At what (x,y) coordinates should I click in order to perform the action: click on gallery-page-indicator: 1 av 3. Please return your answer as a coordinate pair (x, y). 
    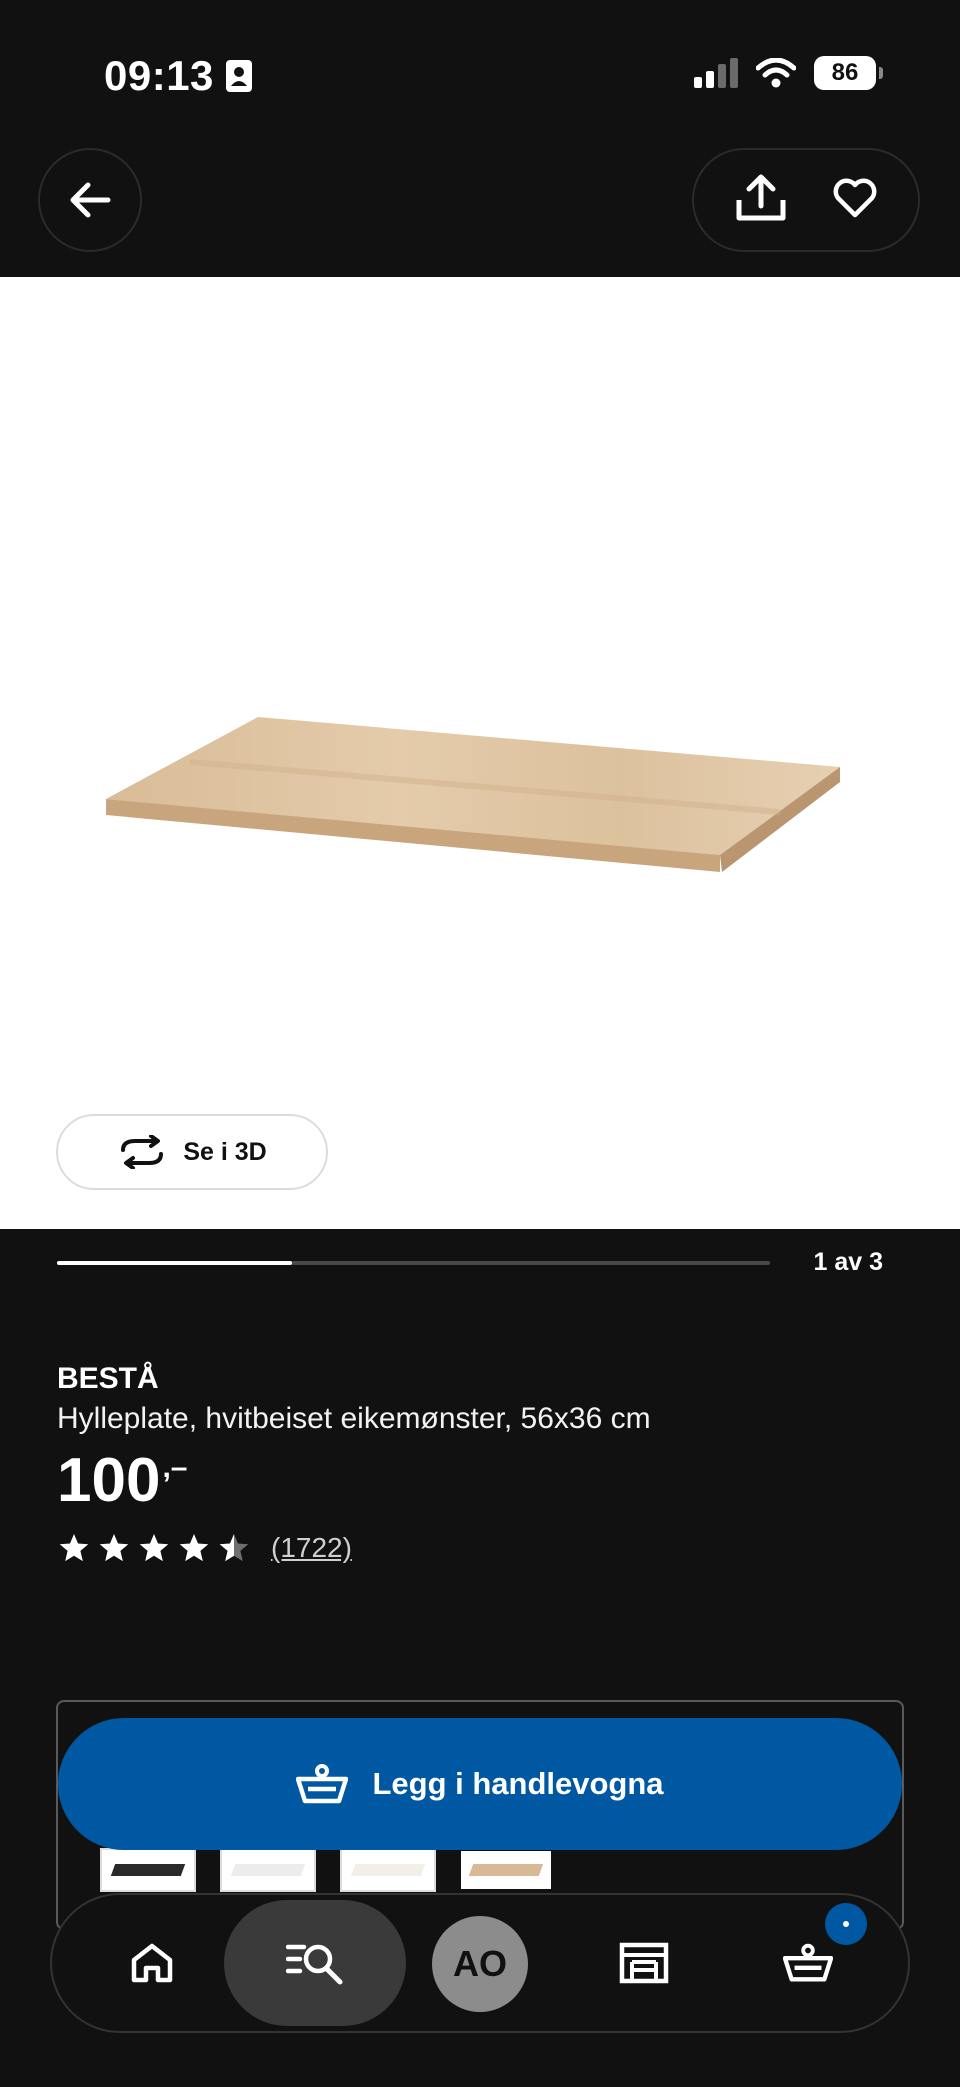
    Looking at the image, I should click on (848, 1262).